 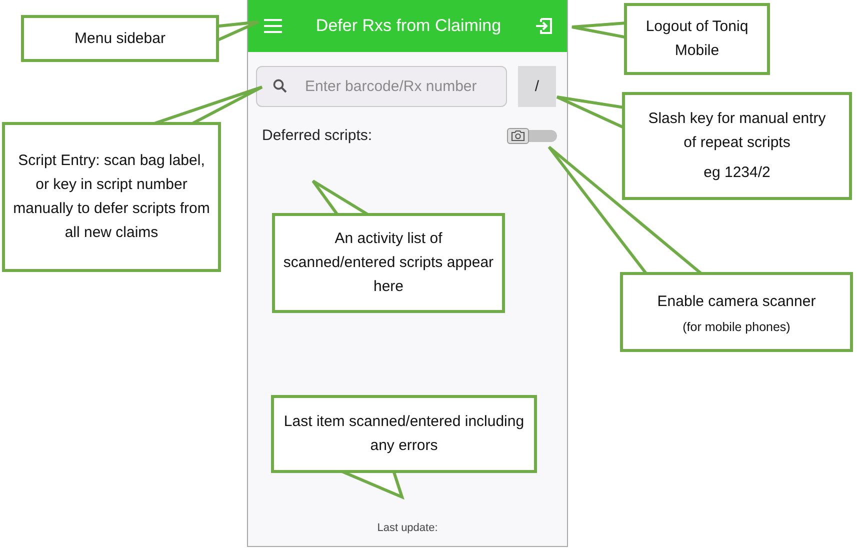 I want to click on callout-text: Script Entry: scan bag label, or key in script number manually to defer scripts from all new claims, so click(x=111, y=197).